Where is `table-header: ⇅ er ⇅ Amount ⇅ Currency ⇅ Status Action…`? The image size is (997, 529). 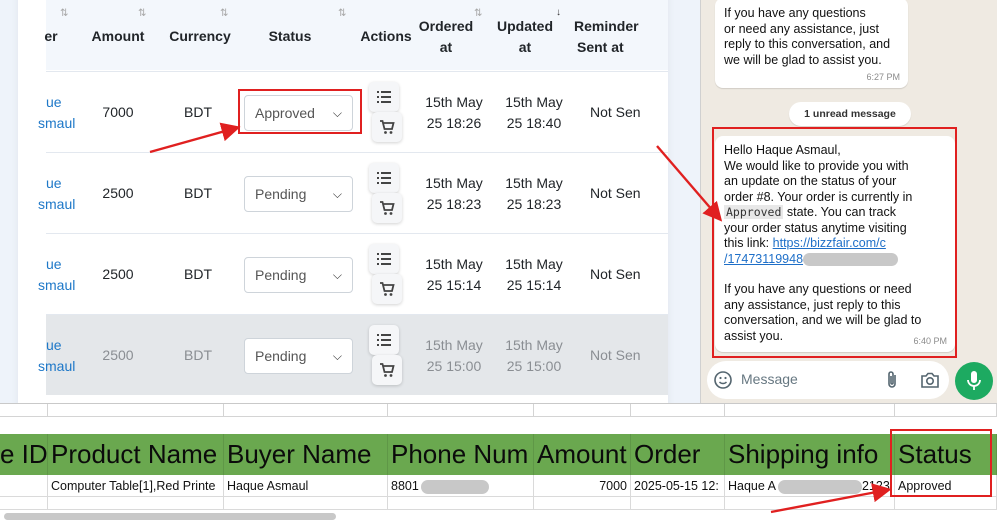
table-header: ⇅ er ⇅ Amount ⇅ Currency ⇅ Status Action… is located at coordinates (356, 35).